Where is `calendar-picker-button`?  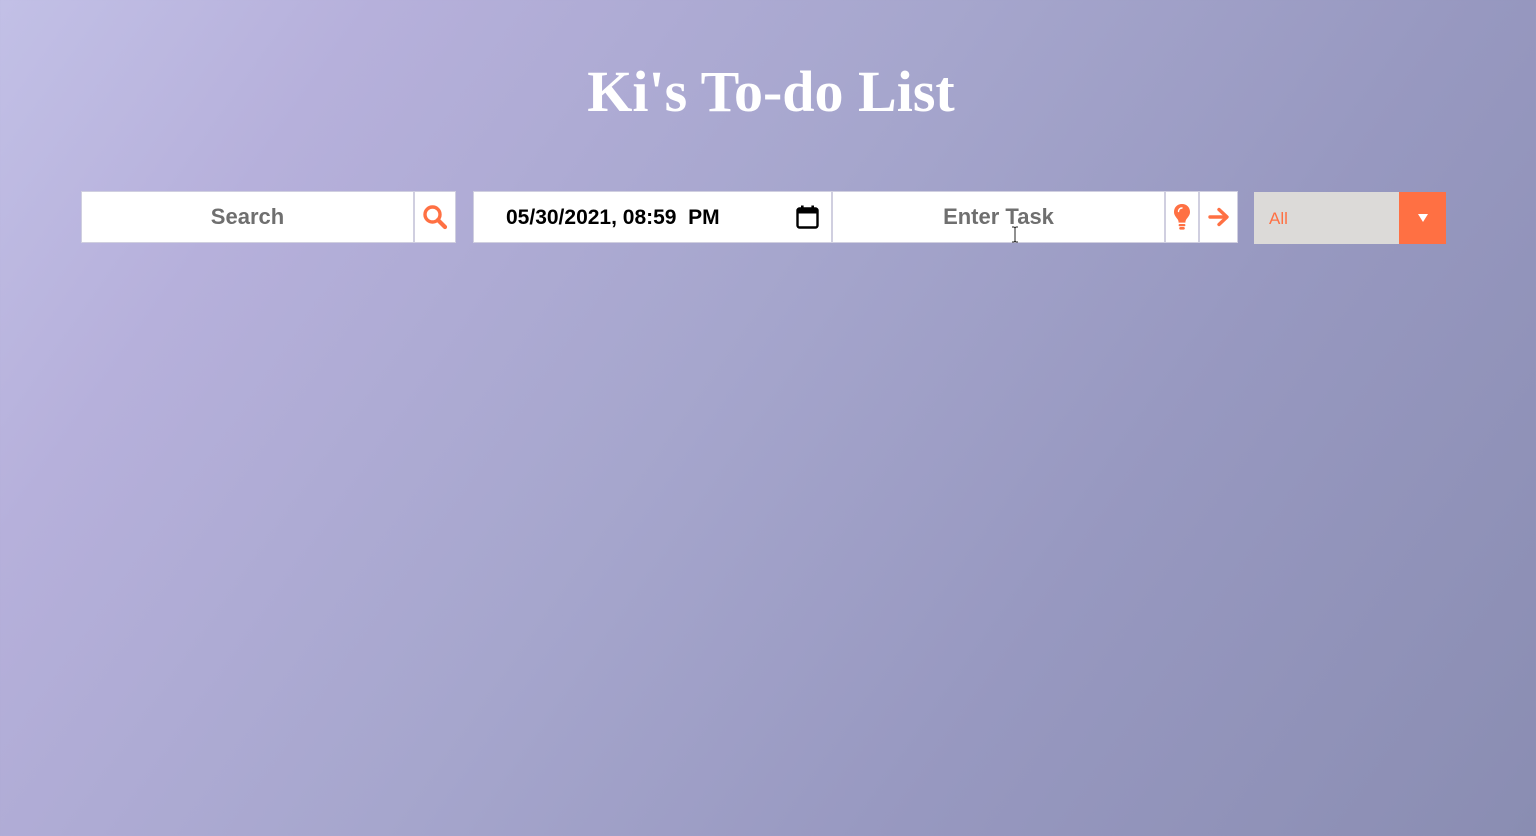
calendar-picker-button is located at coordinates (807, 217).